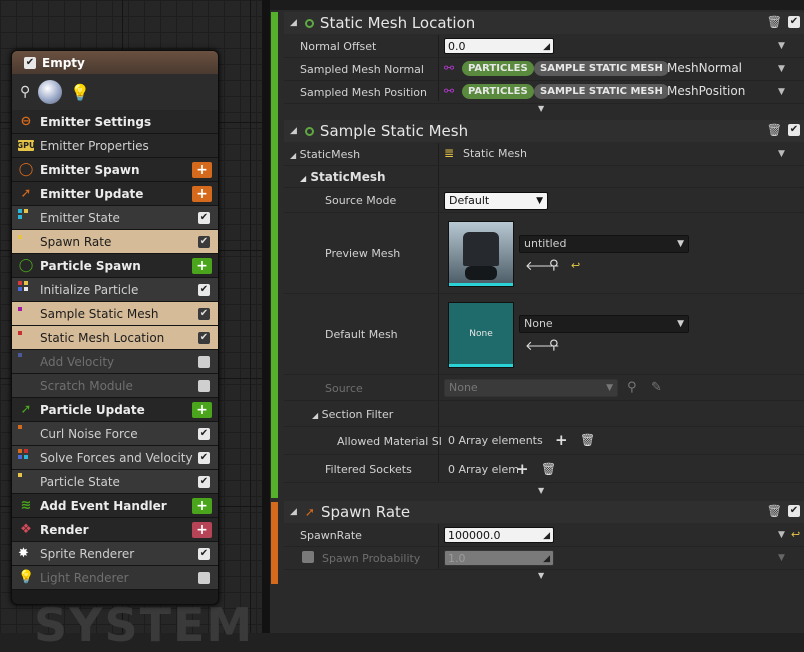  I want to click on static-mesh-type: Static Mesh, so click(495, 153).